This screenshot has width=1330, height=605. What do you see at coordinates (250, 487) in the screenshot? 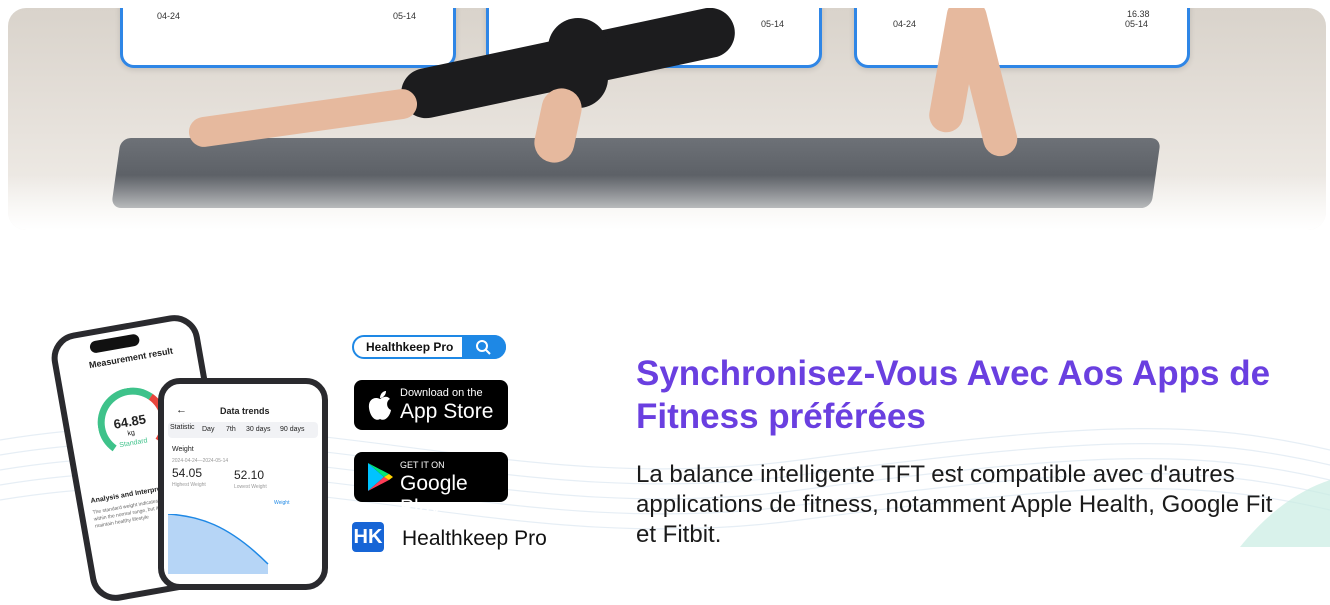
I see `low-label: Lowest Weight` at bounding box center [250, 487].